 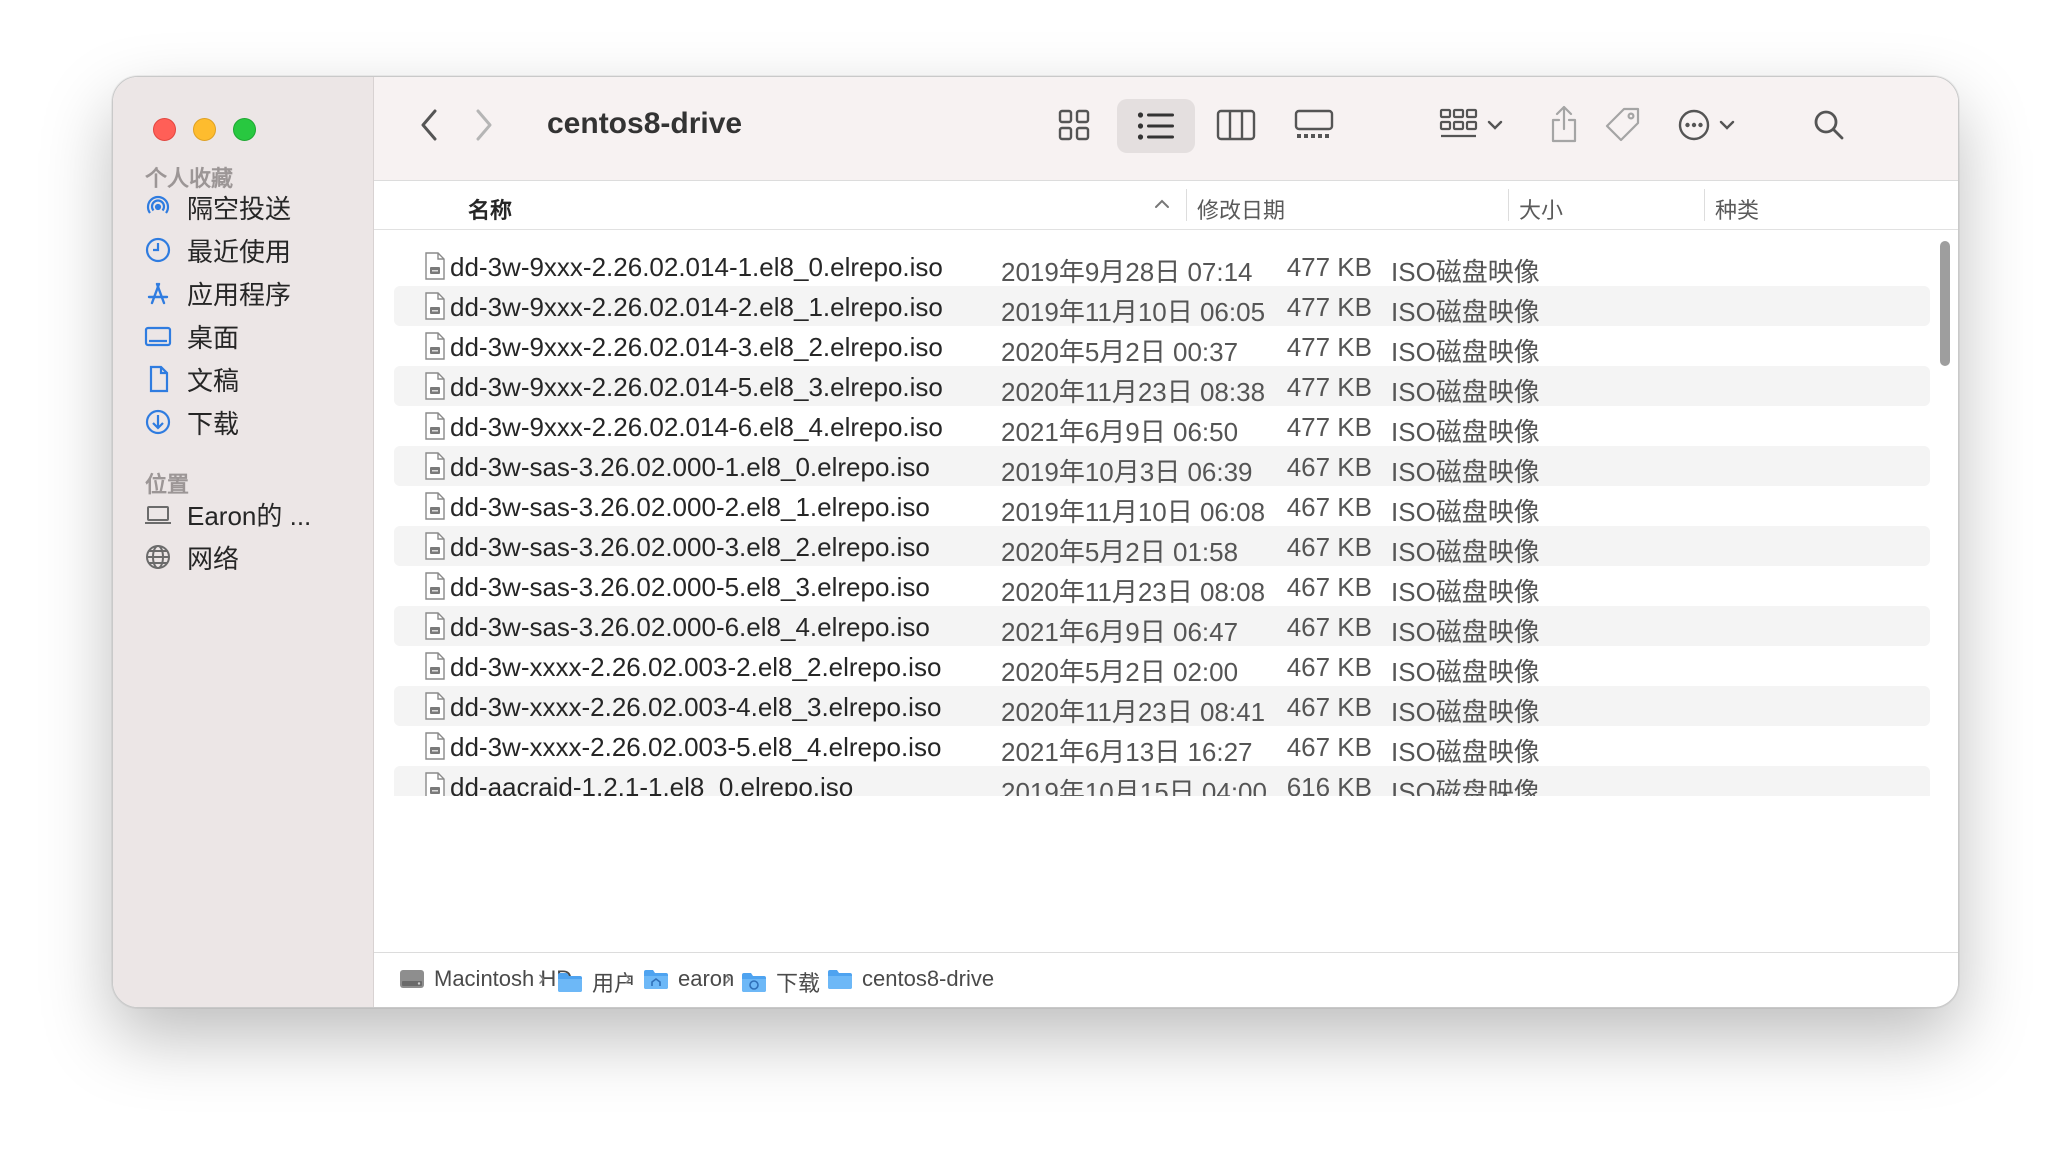 I want to click on gallery-icon, so click(x=1314, y=123).